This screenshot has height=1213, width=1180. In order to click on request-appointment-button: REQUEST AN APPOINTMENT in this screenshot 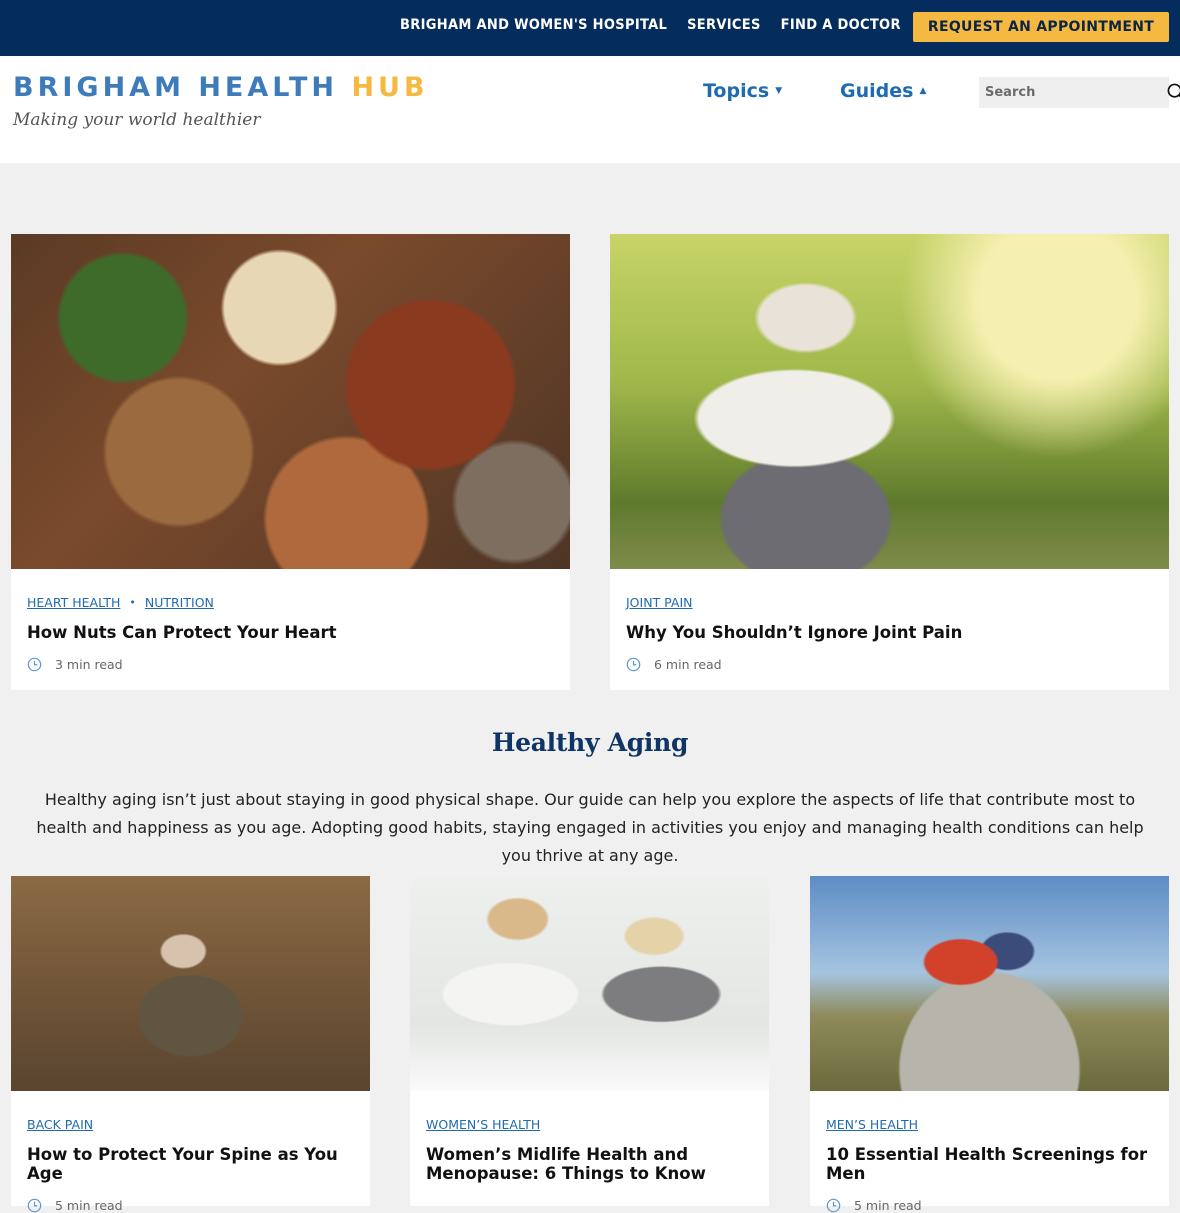, I will do `click(1041, 27)`.